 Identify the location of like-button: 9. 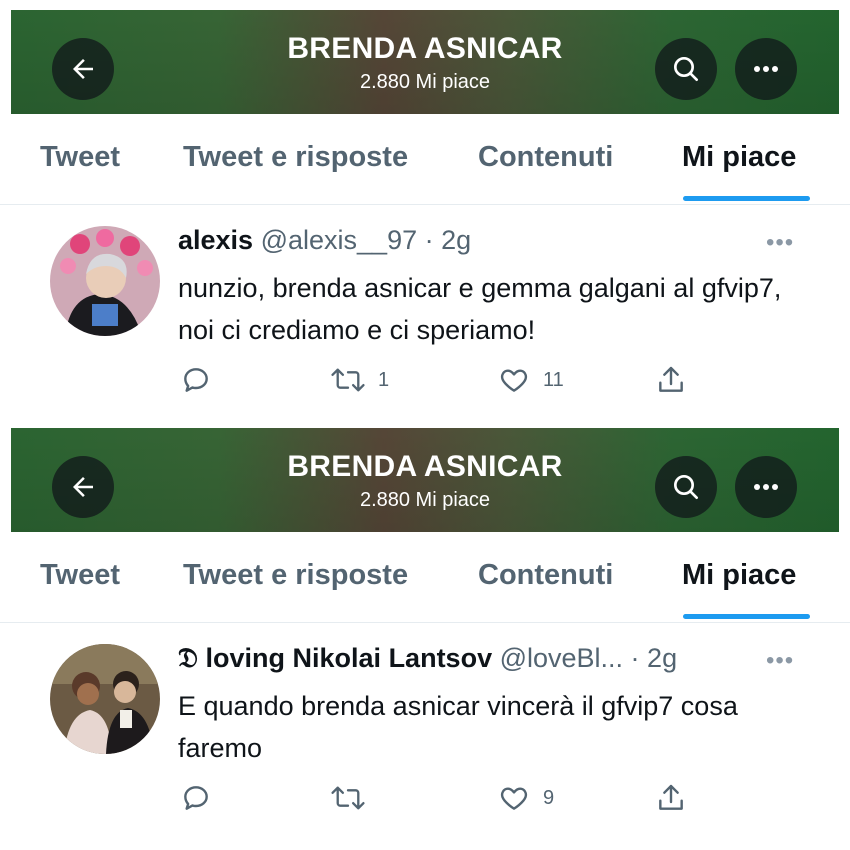
(525, 798).